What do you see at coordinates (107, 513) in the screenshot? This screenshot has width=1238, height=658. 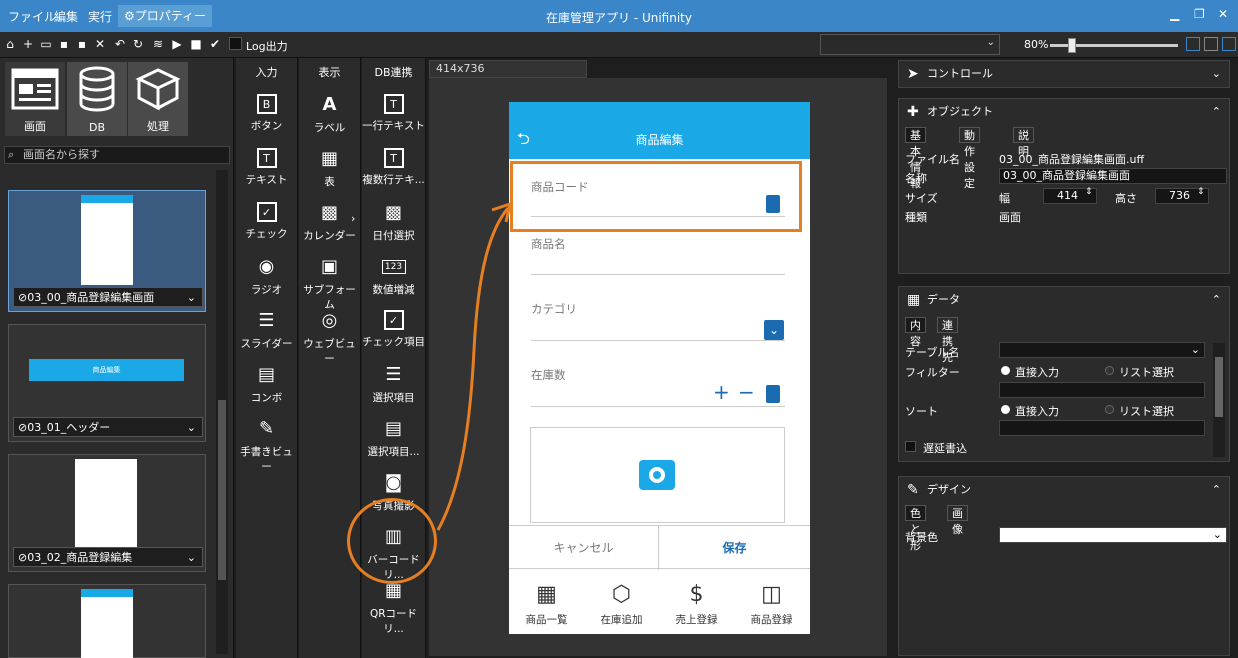 I see `screen-card: ⊘03_02_商品登録編集 ⌄` at bounding box center [107, 513].